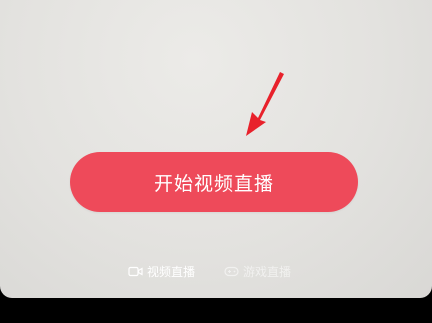 This screenshot has height=323, width=432. What do you see at coordinates (216, 271) in the screenshot?
I see `live-mode-tabs: 视频直播 游戏直播` at bounding box center [216, 271].